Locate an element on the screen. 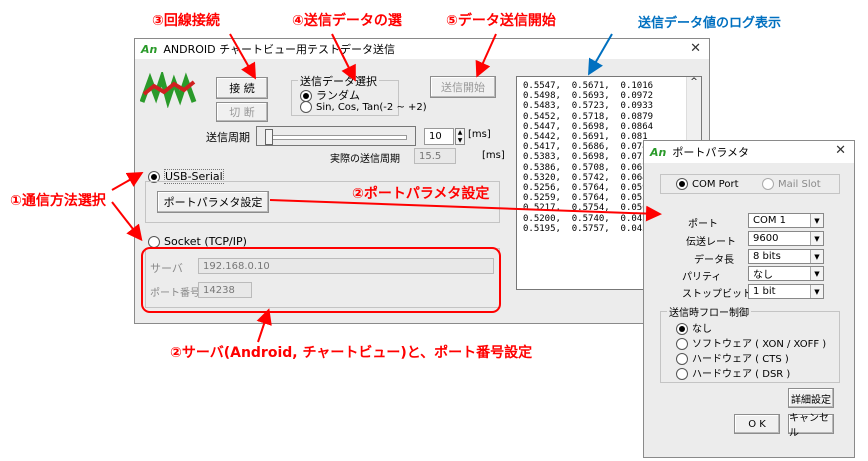 Image resolution: width=868 pixels, height=461 pixels. annotation-send-start: ⑤データ送信開始 is located at coordinates (501, 21).